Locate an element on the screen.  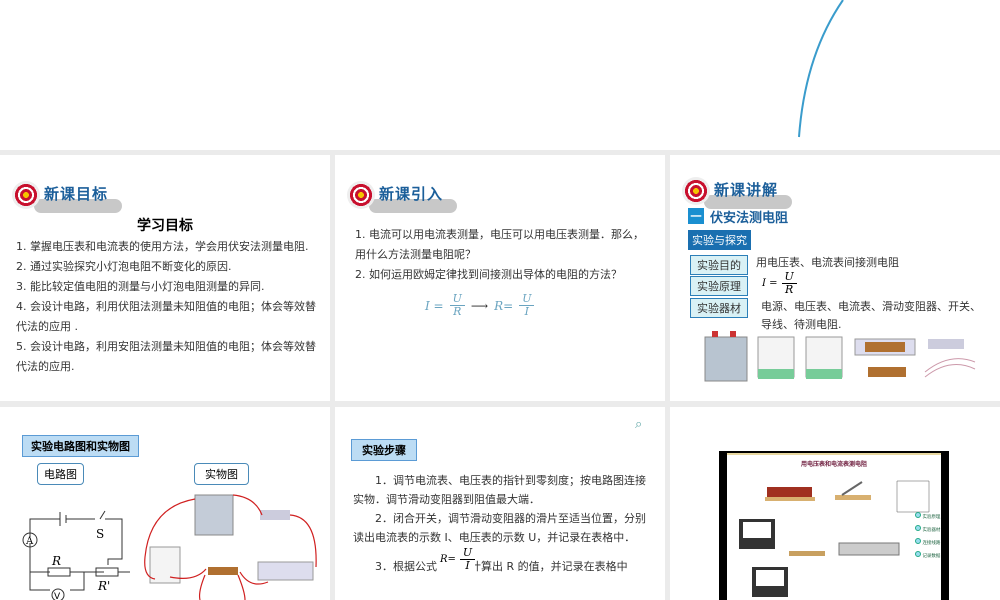
step-formula: R= U I is located at coordinates (458, 559).